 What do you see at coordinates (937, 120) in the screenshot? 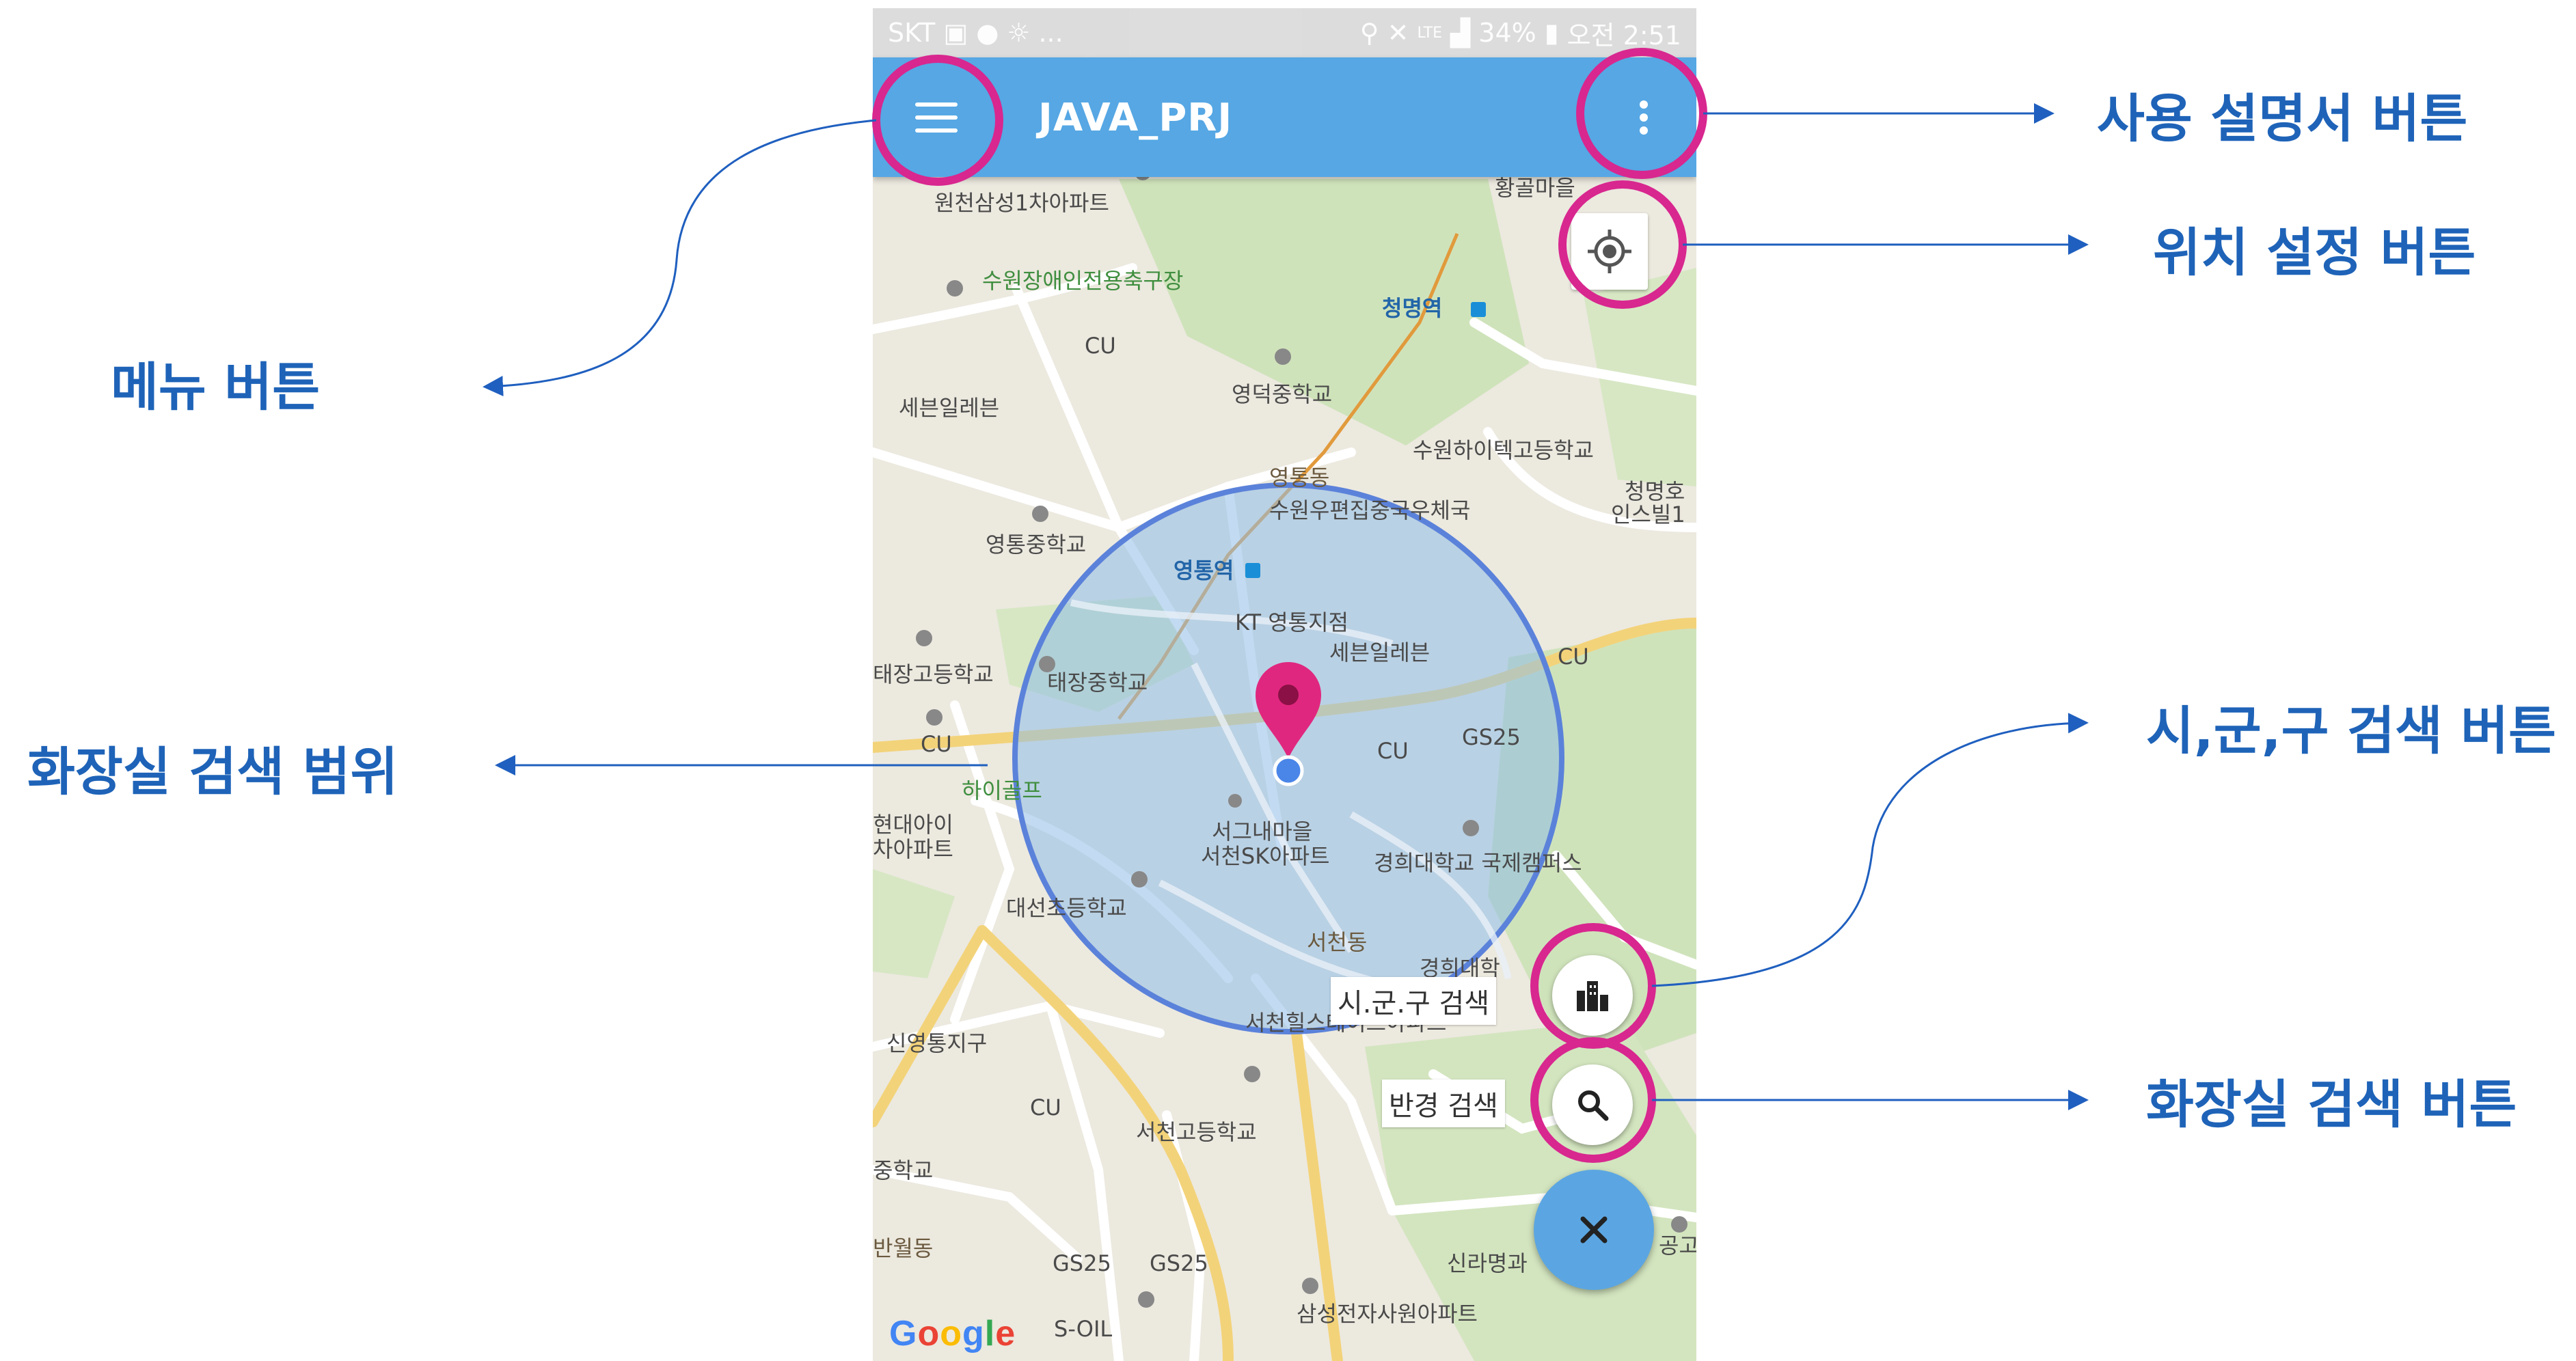
I see `menu-highlight-ring` at bounding box center [937, 120].